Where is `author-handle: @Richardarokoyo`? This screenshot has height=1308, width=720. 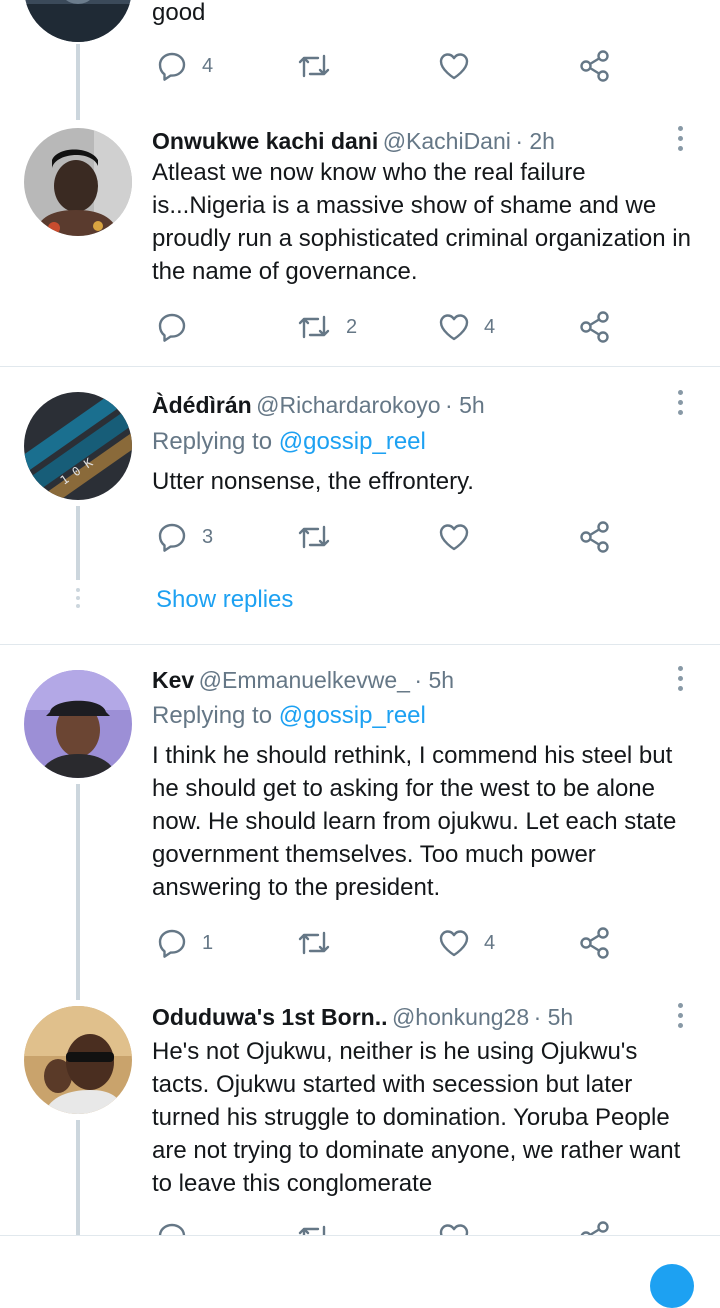 author-handle: @Richardarokoyo is located at coordinates (348, 405).